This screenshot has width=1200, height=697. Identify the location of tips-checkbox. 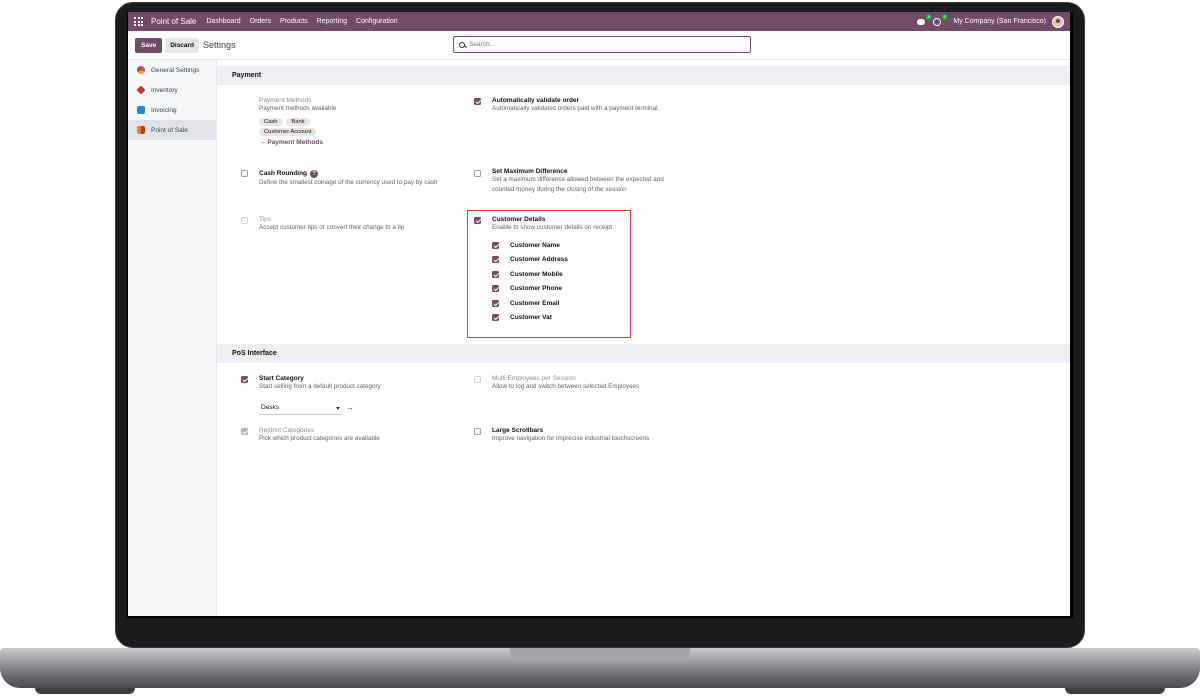
(244, 220).